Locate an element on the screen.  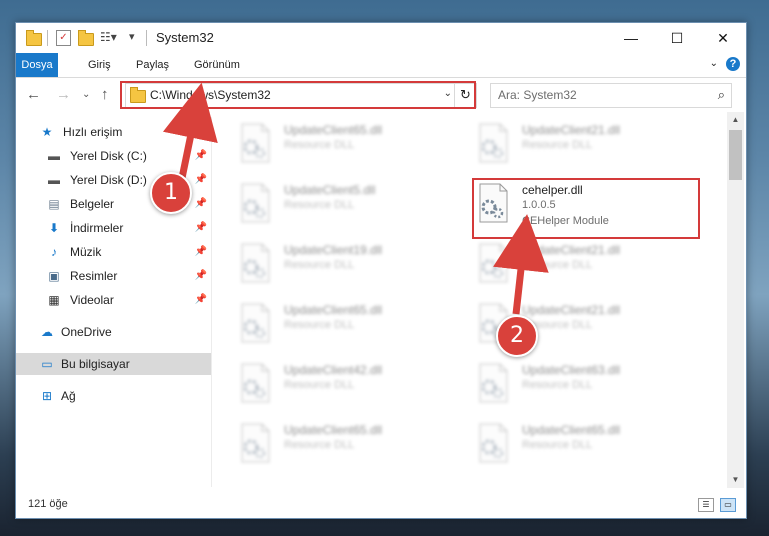
step-badge-1: 1 is located at coordinates (171, 193).